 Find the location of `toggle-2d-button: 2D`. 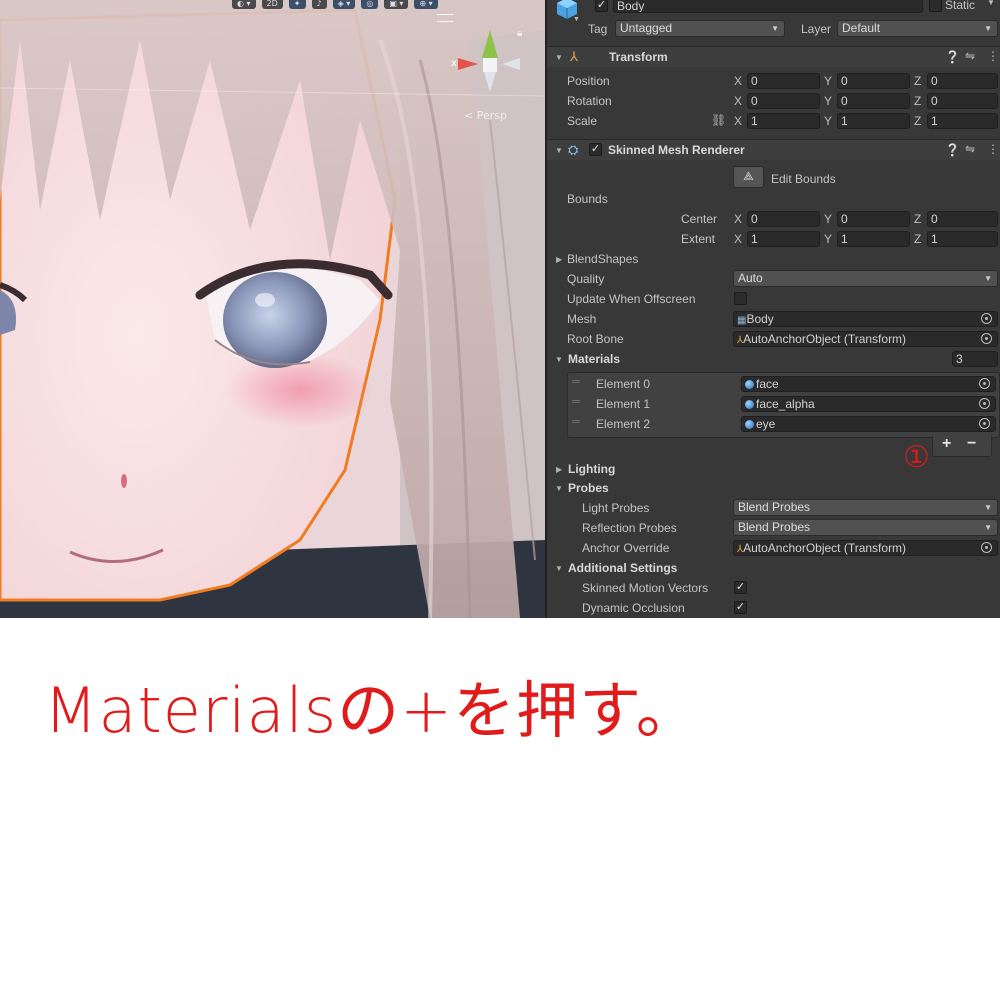

toggle-2d-button: 2D is located at coordinates (272, 4).